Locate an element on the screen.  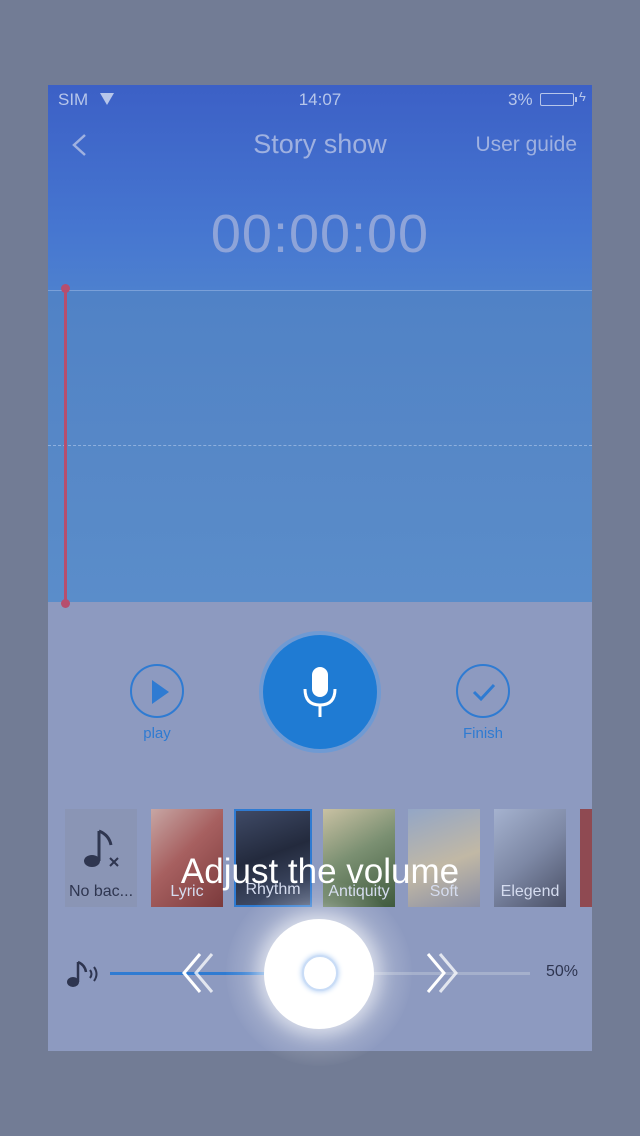
finish-button is located at coordinates (483, 691).